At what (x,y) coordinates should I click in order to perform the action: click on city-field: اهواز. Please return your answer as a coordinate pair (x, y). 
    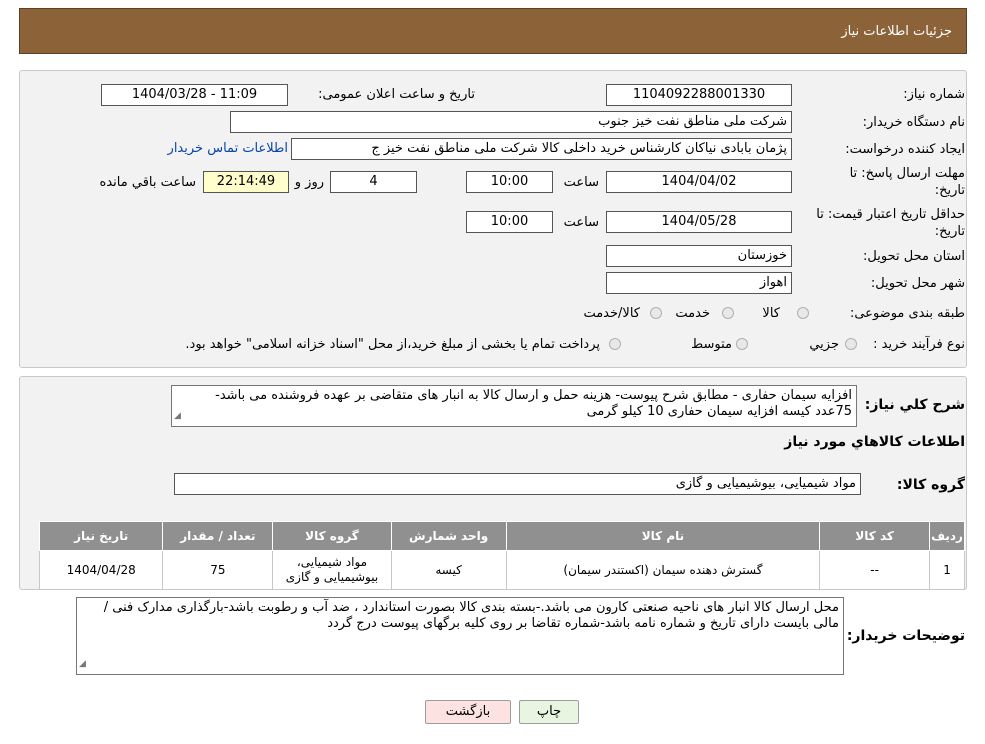
    Looking at the image, I should click on (699, 283).